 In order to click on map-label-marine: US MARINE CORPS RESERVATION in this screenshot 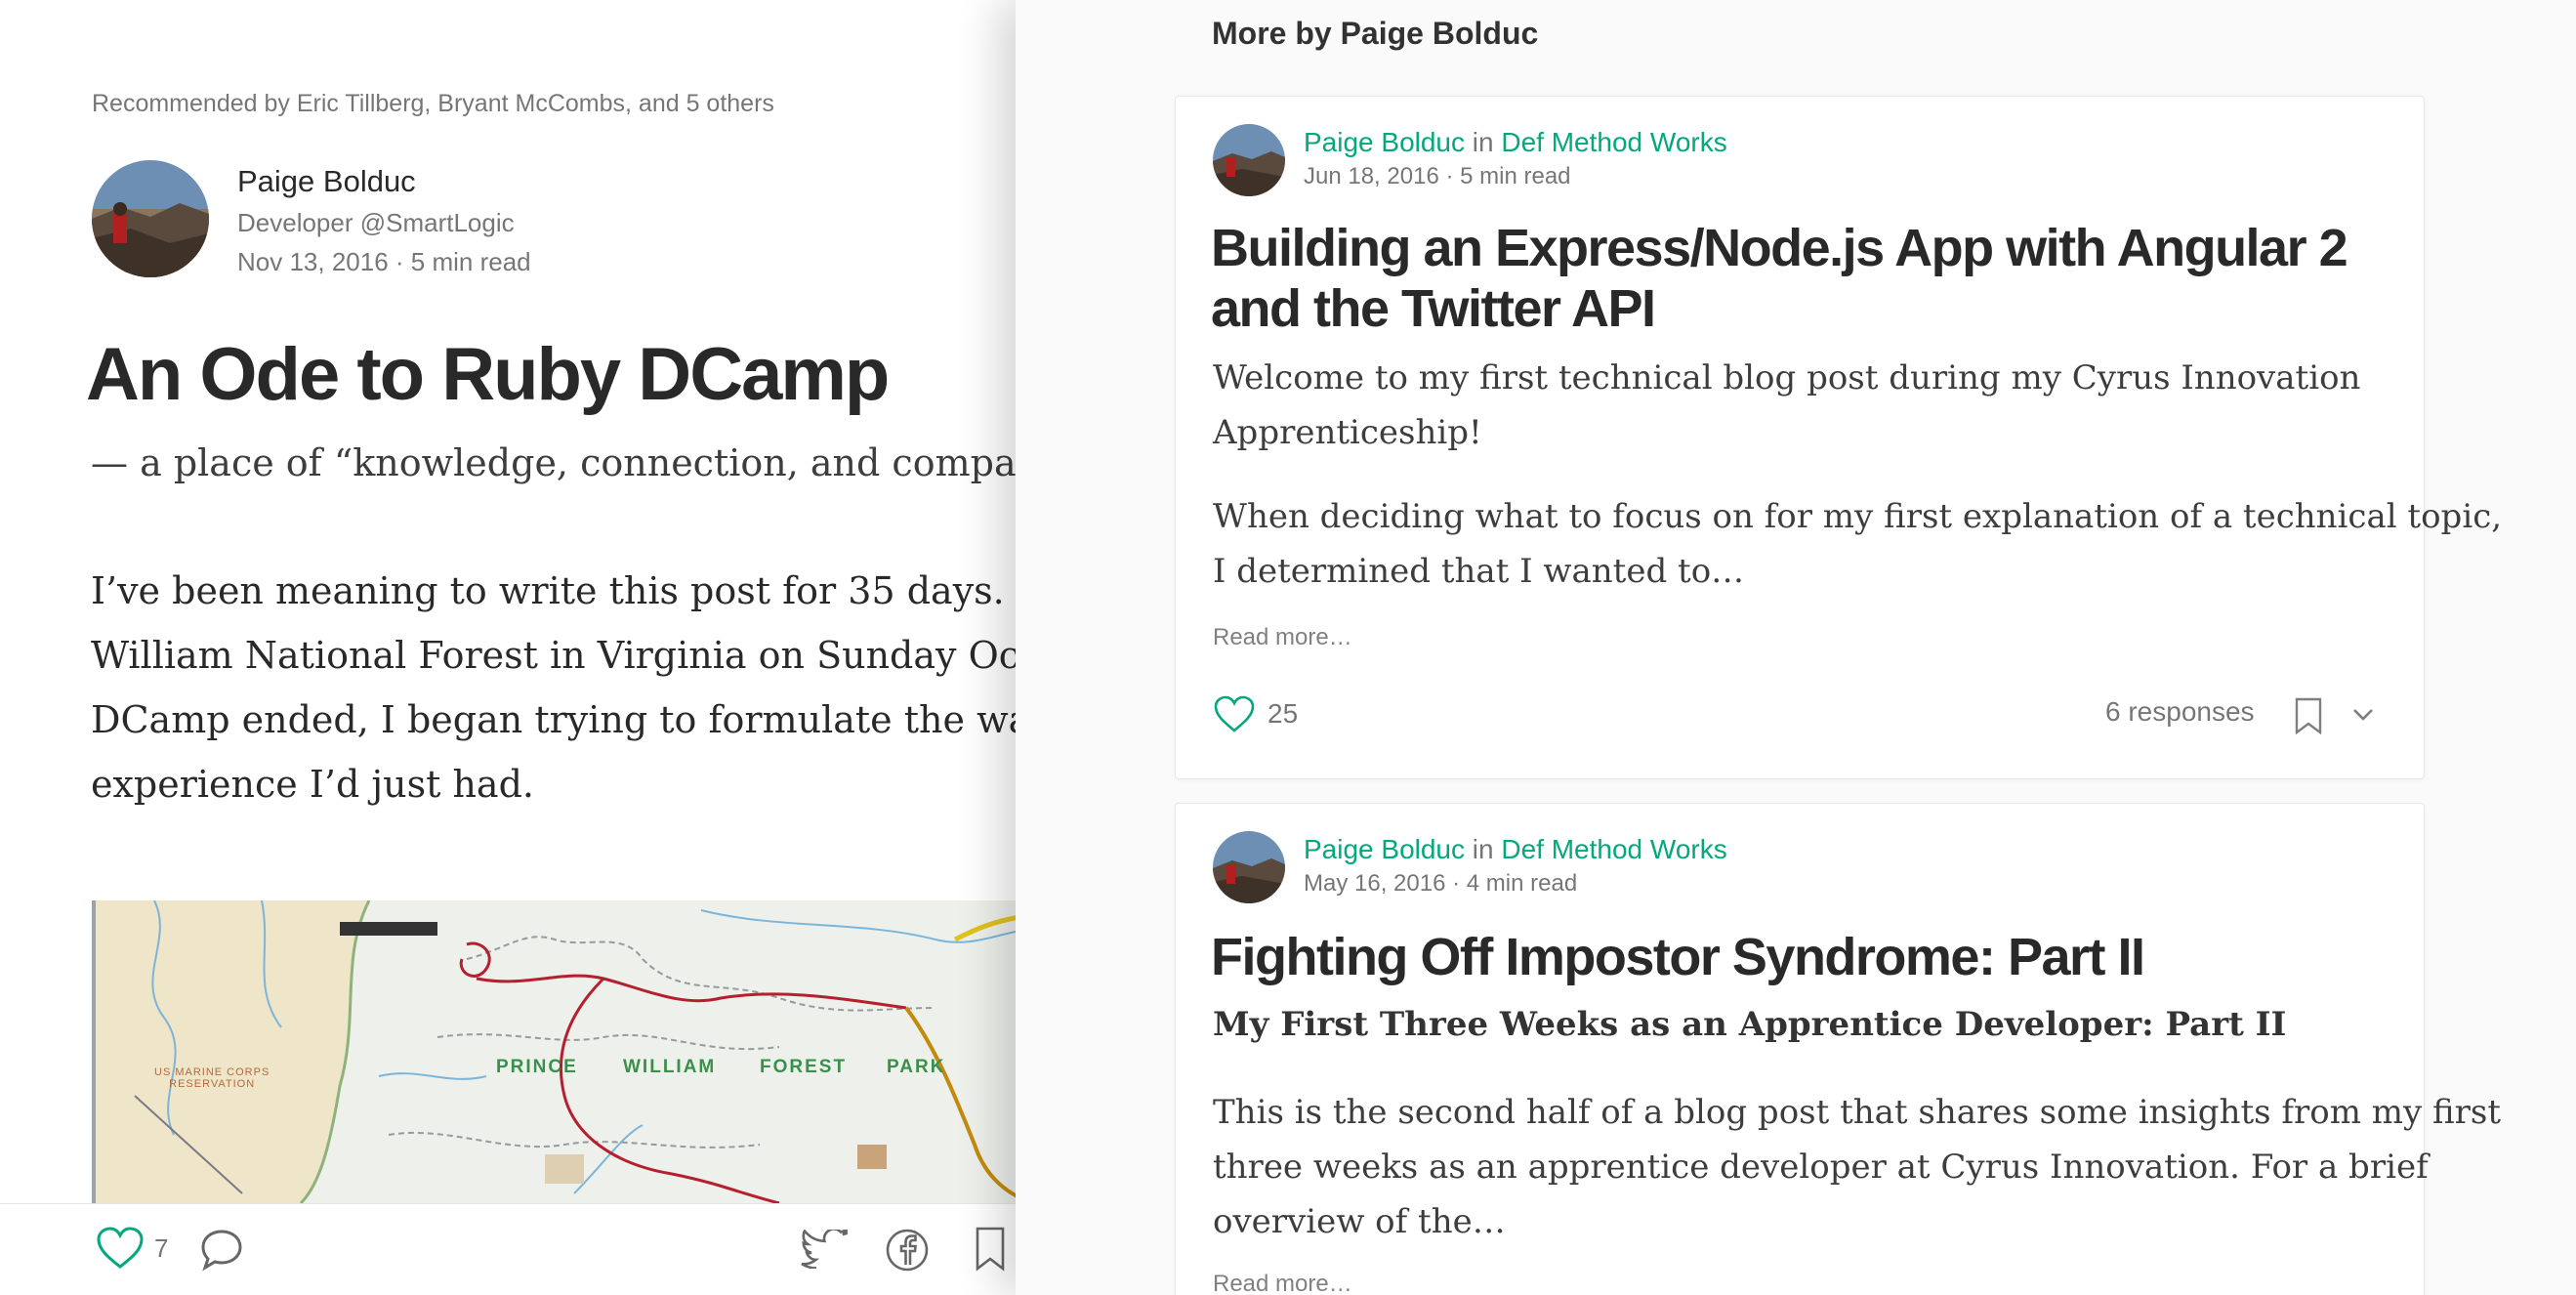, I will do `click(212, 1078)`.